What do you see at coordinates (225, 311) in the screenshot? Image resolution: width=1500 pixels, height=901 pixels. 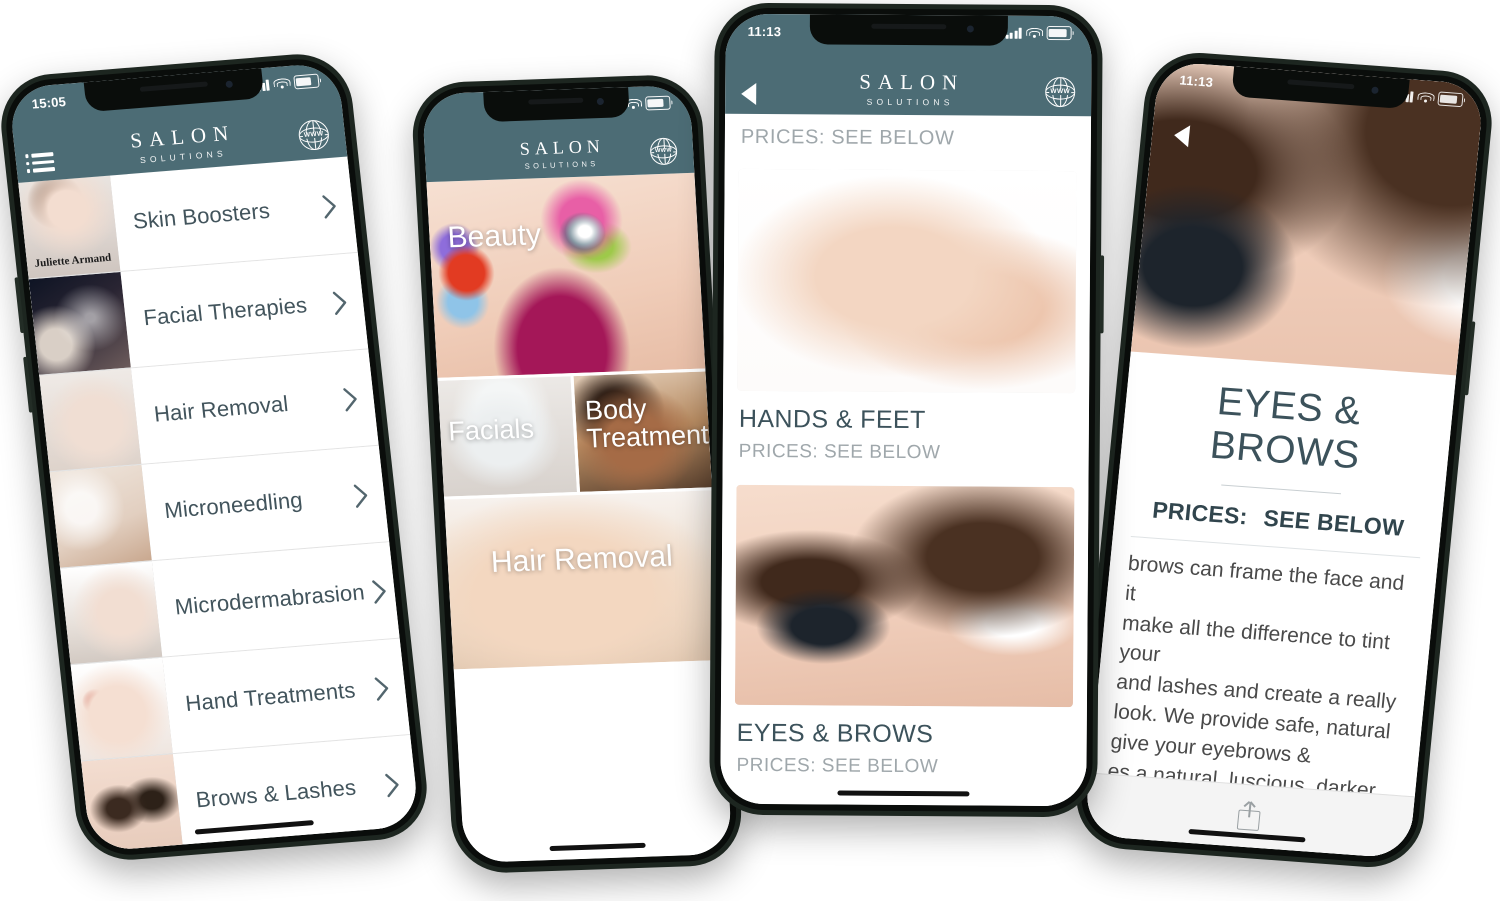 I see `list-item-label: Facial Therapies` at bounding box center [225, 311].